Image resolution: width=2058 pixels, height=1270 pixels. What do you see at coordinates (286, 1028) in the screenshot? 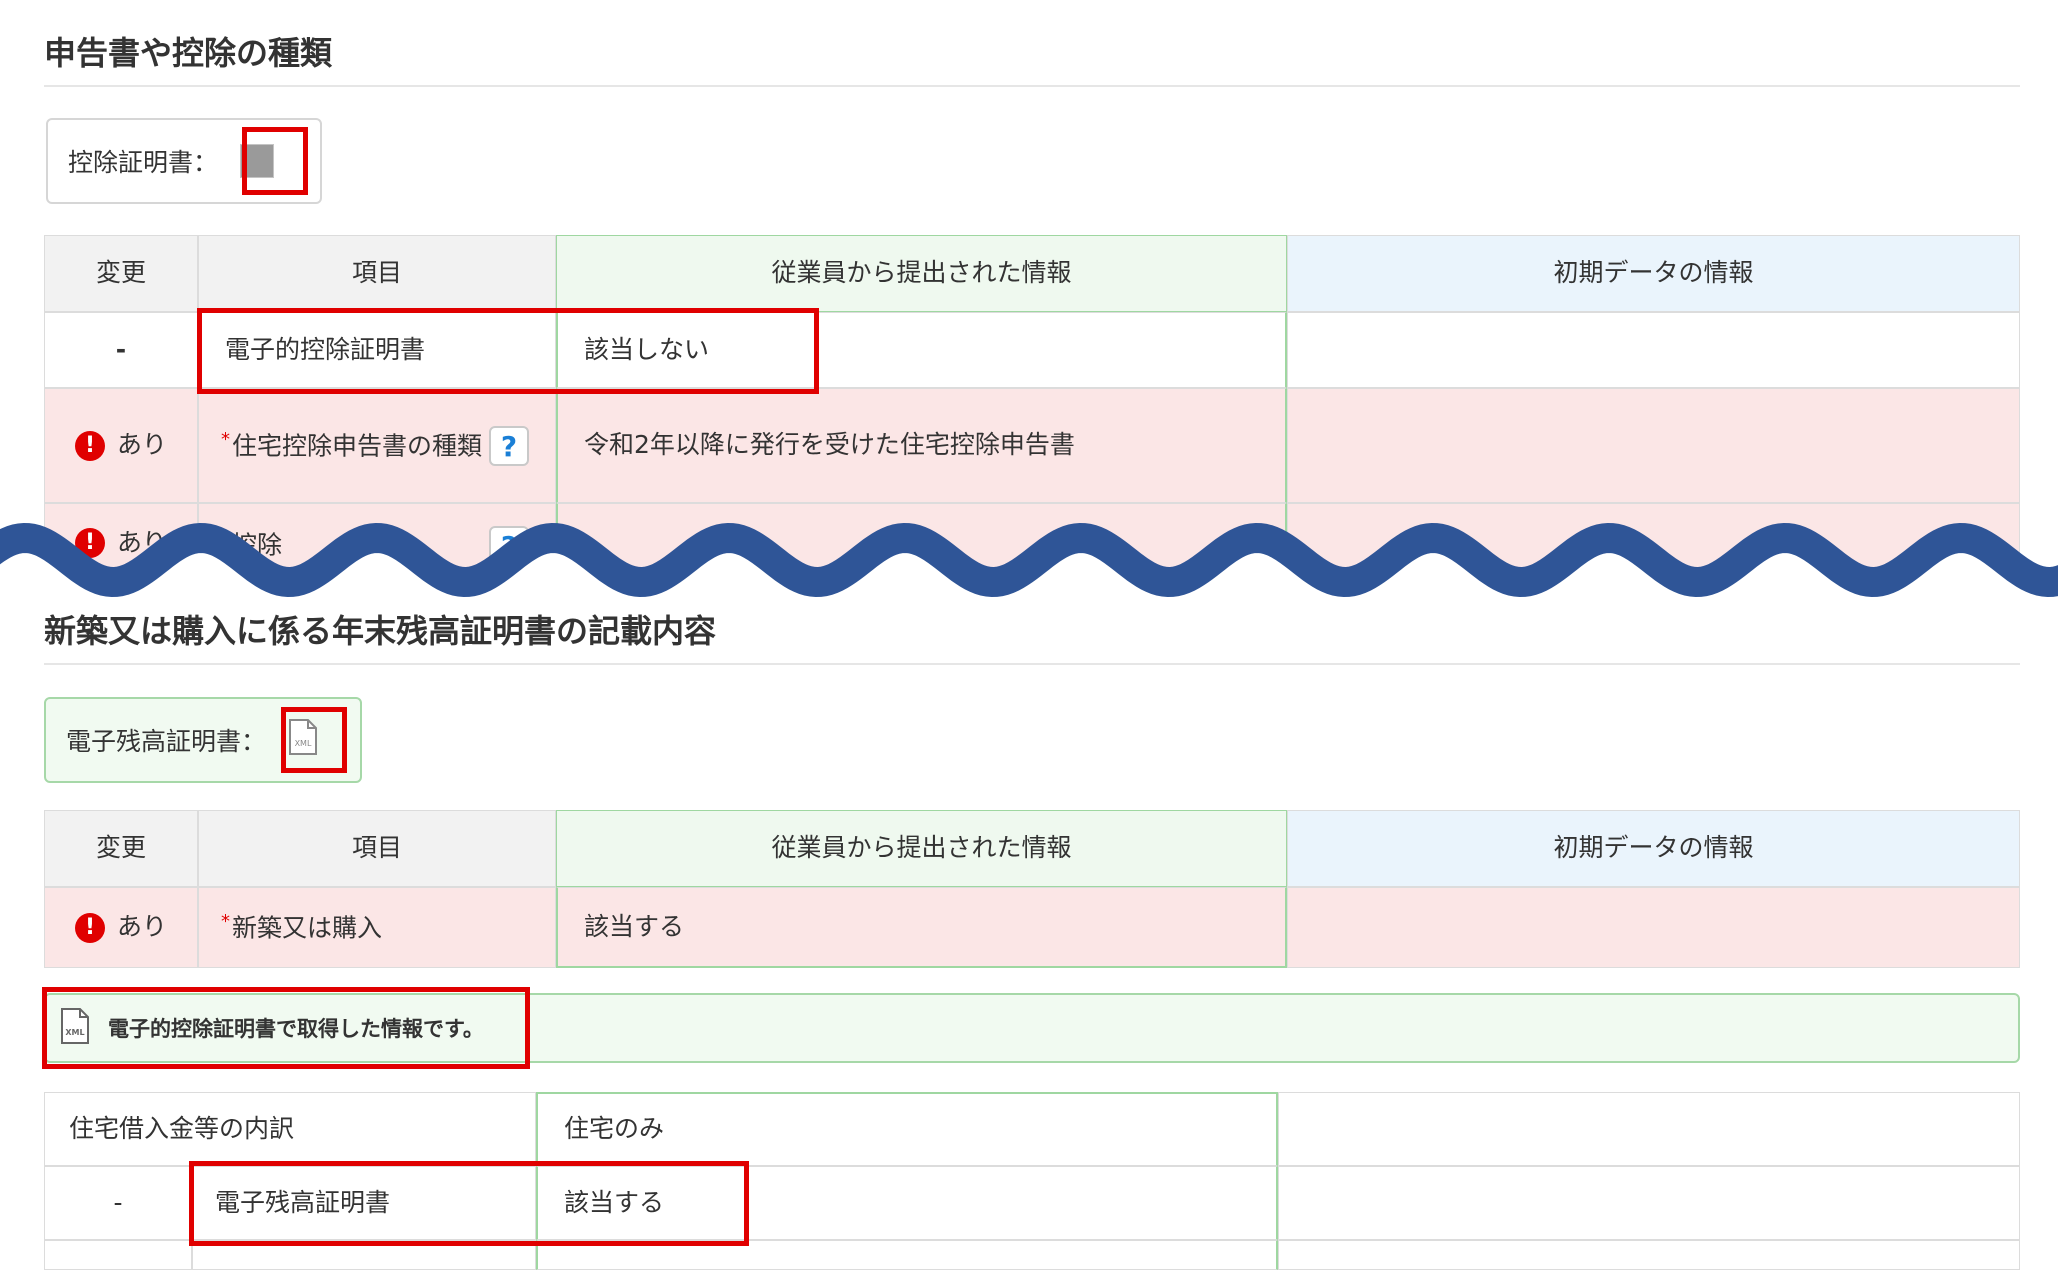
I see `highlight-notice` at bounding box center [286, 1028].